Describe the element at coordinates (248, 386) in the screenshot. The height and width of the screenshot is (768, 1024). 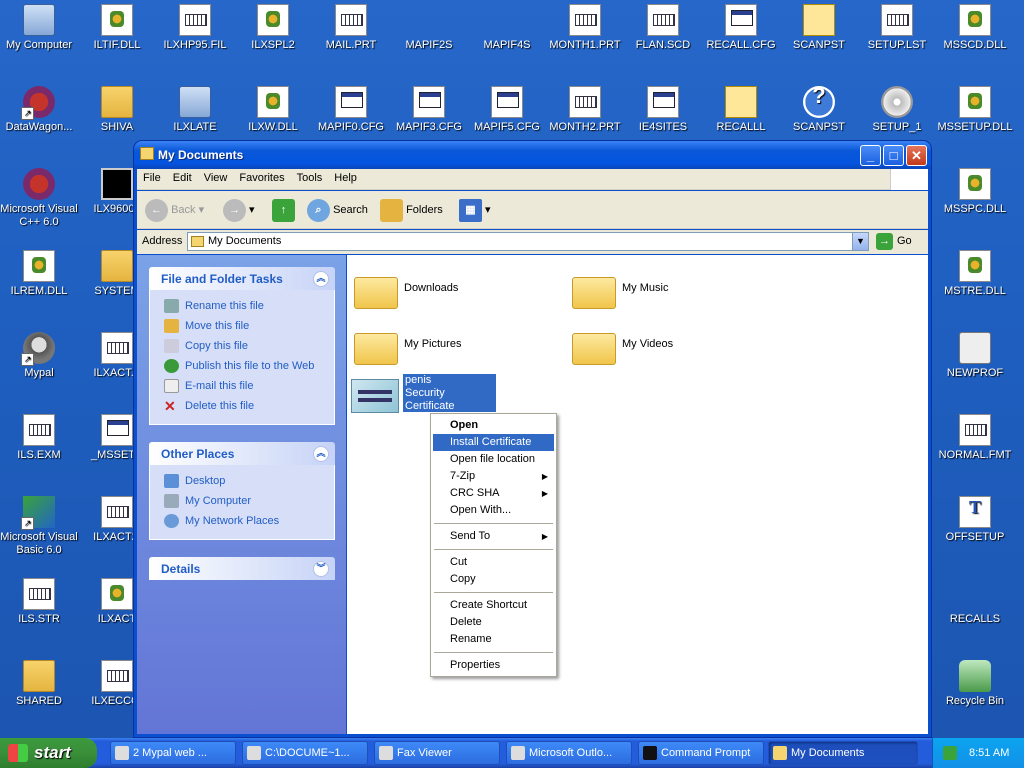
I see `task-email: E-mail this file` at that location.